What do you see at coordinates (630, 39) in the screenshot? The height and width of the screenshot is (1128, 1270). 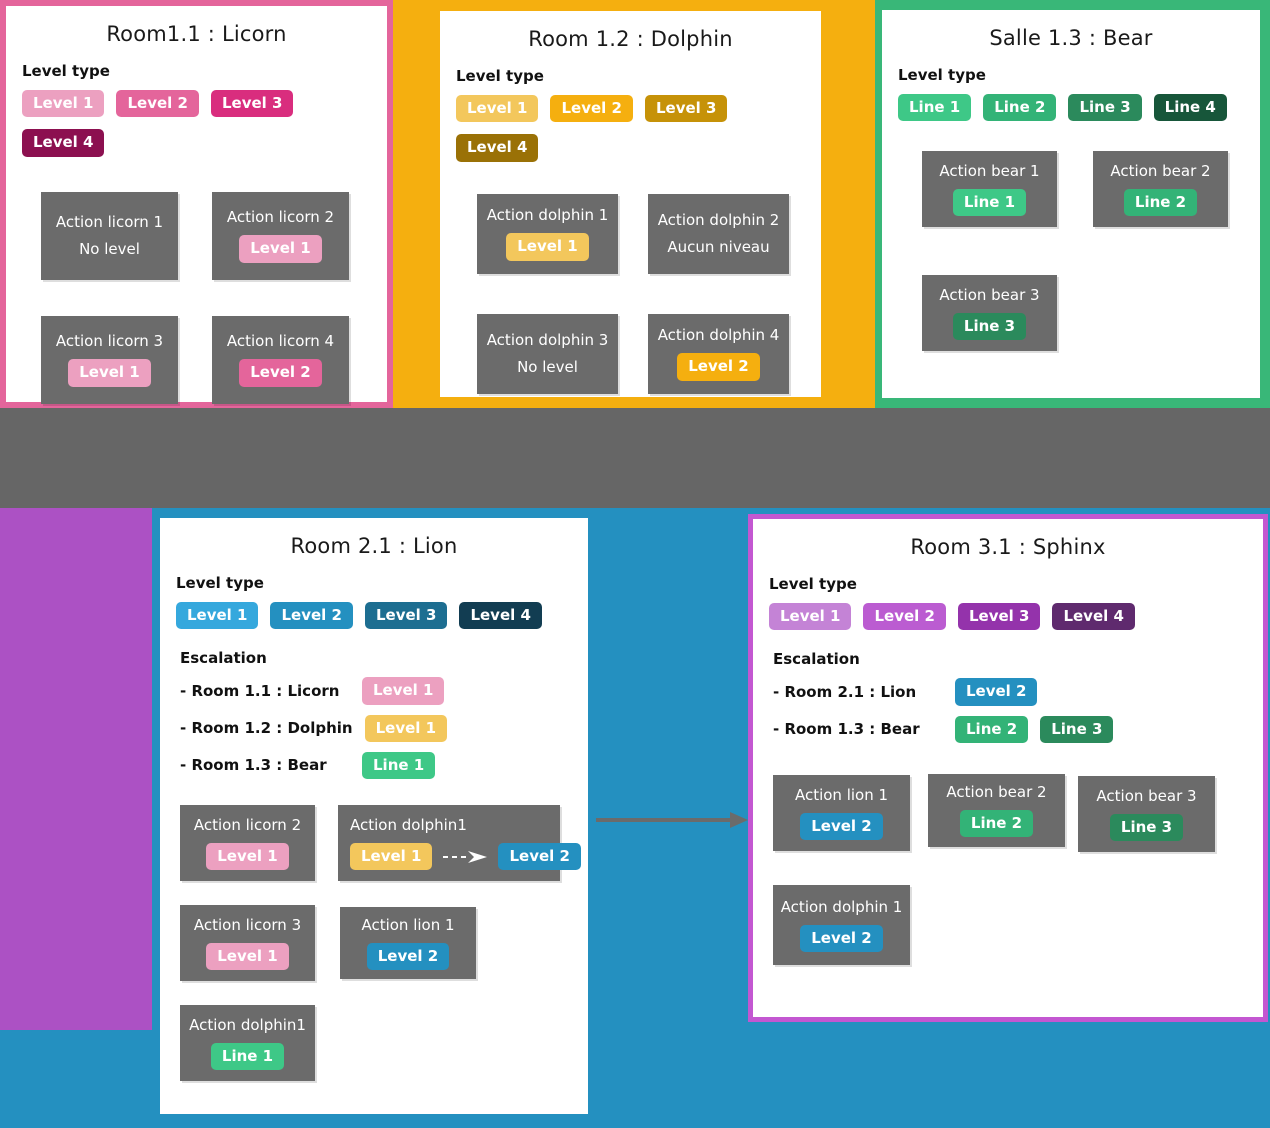 I see `panel-title: Room 1.2 : Dolphin` at bounding box center [630, 39].